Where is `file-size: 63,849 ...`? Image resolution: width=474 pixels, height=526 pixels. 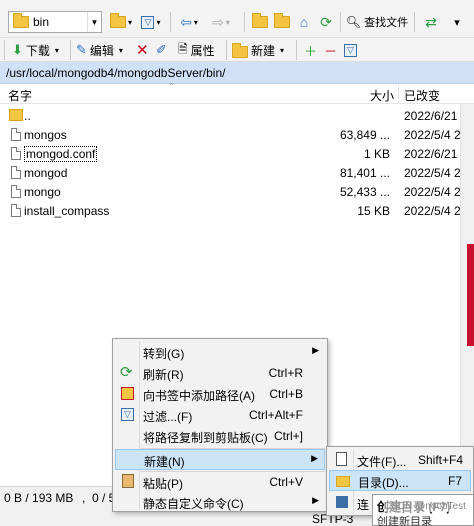 file-size: 63,849 ... is located at coordinates (364, 135).